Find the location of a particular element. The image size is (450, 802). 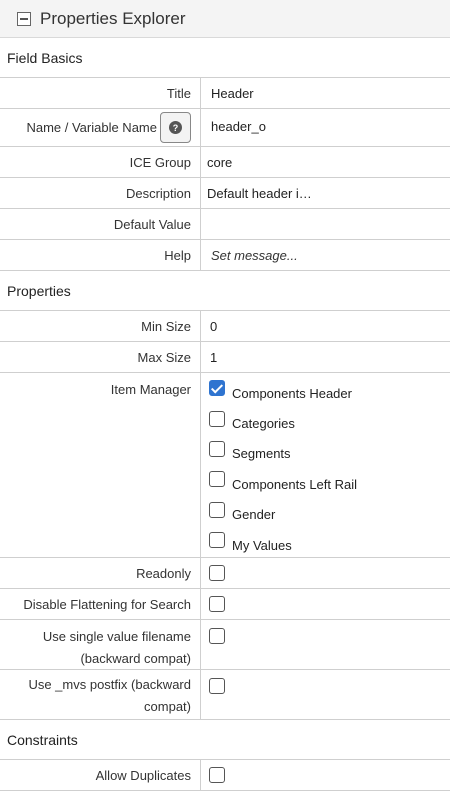

readonly-field is located at coordinates (325, 573).